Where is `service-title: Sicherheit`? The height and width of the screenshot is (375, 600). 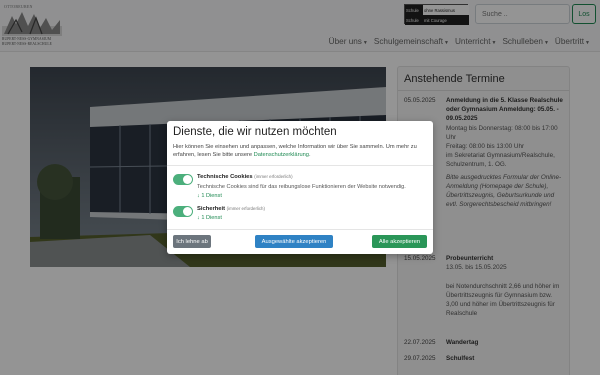 service-title: Sicherheit is located at coordinates (211, 209).